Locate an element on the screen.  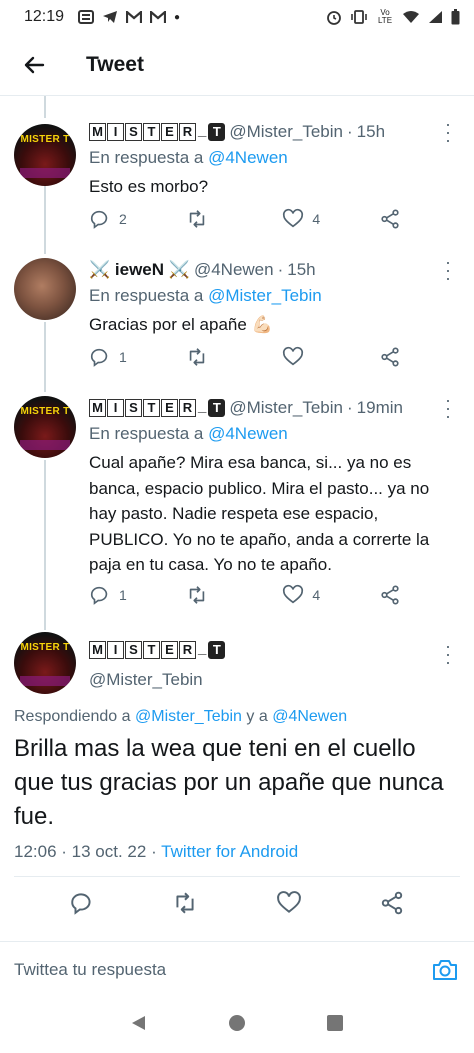
tweet-text: Gracias por el apañe 💪🏻 is located at coordinates (181, 324).